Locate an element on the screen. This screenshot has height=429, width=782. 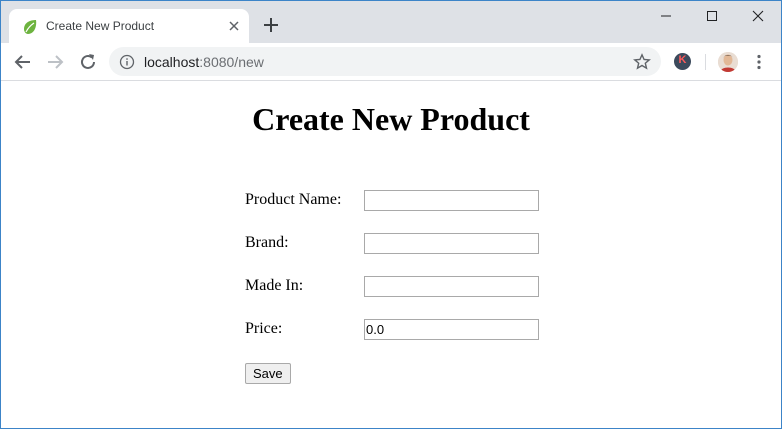
brand-label: Brand: is located at coordinates (267, 242).